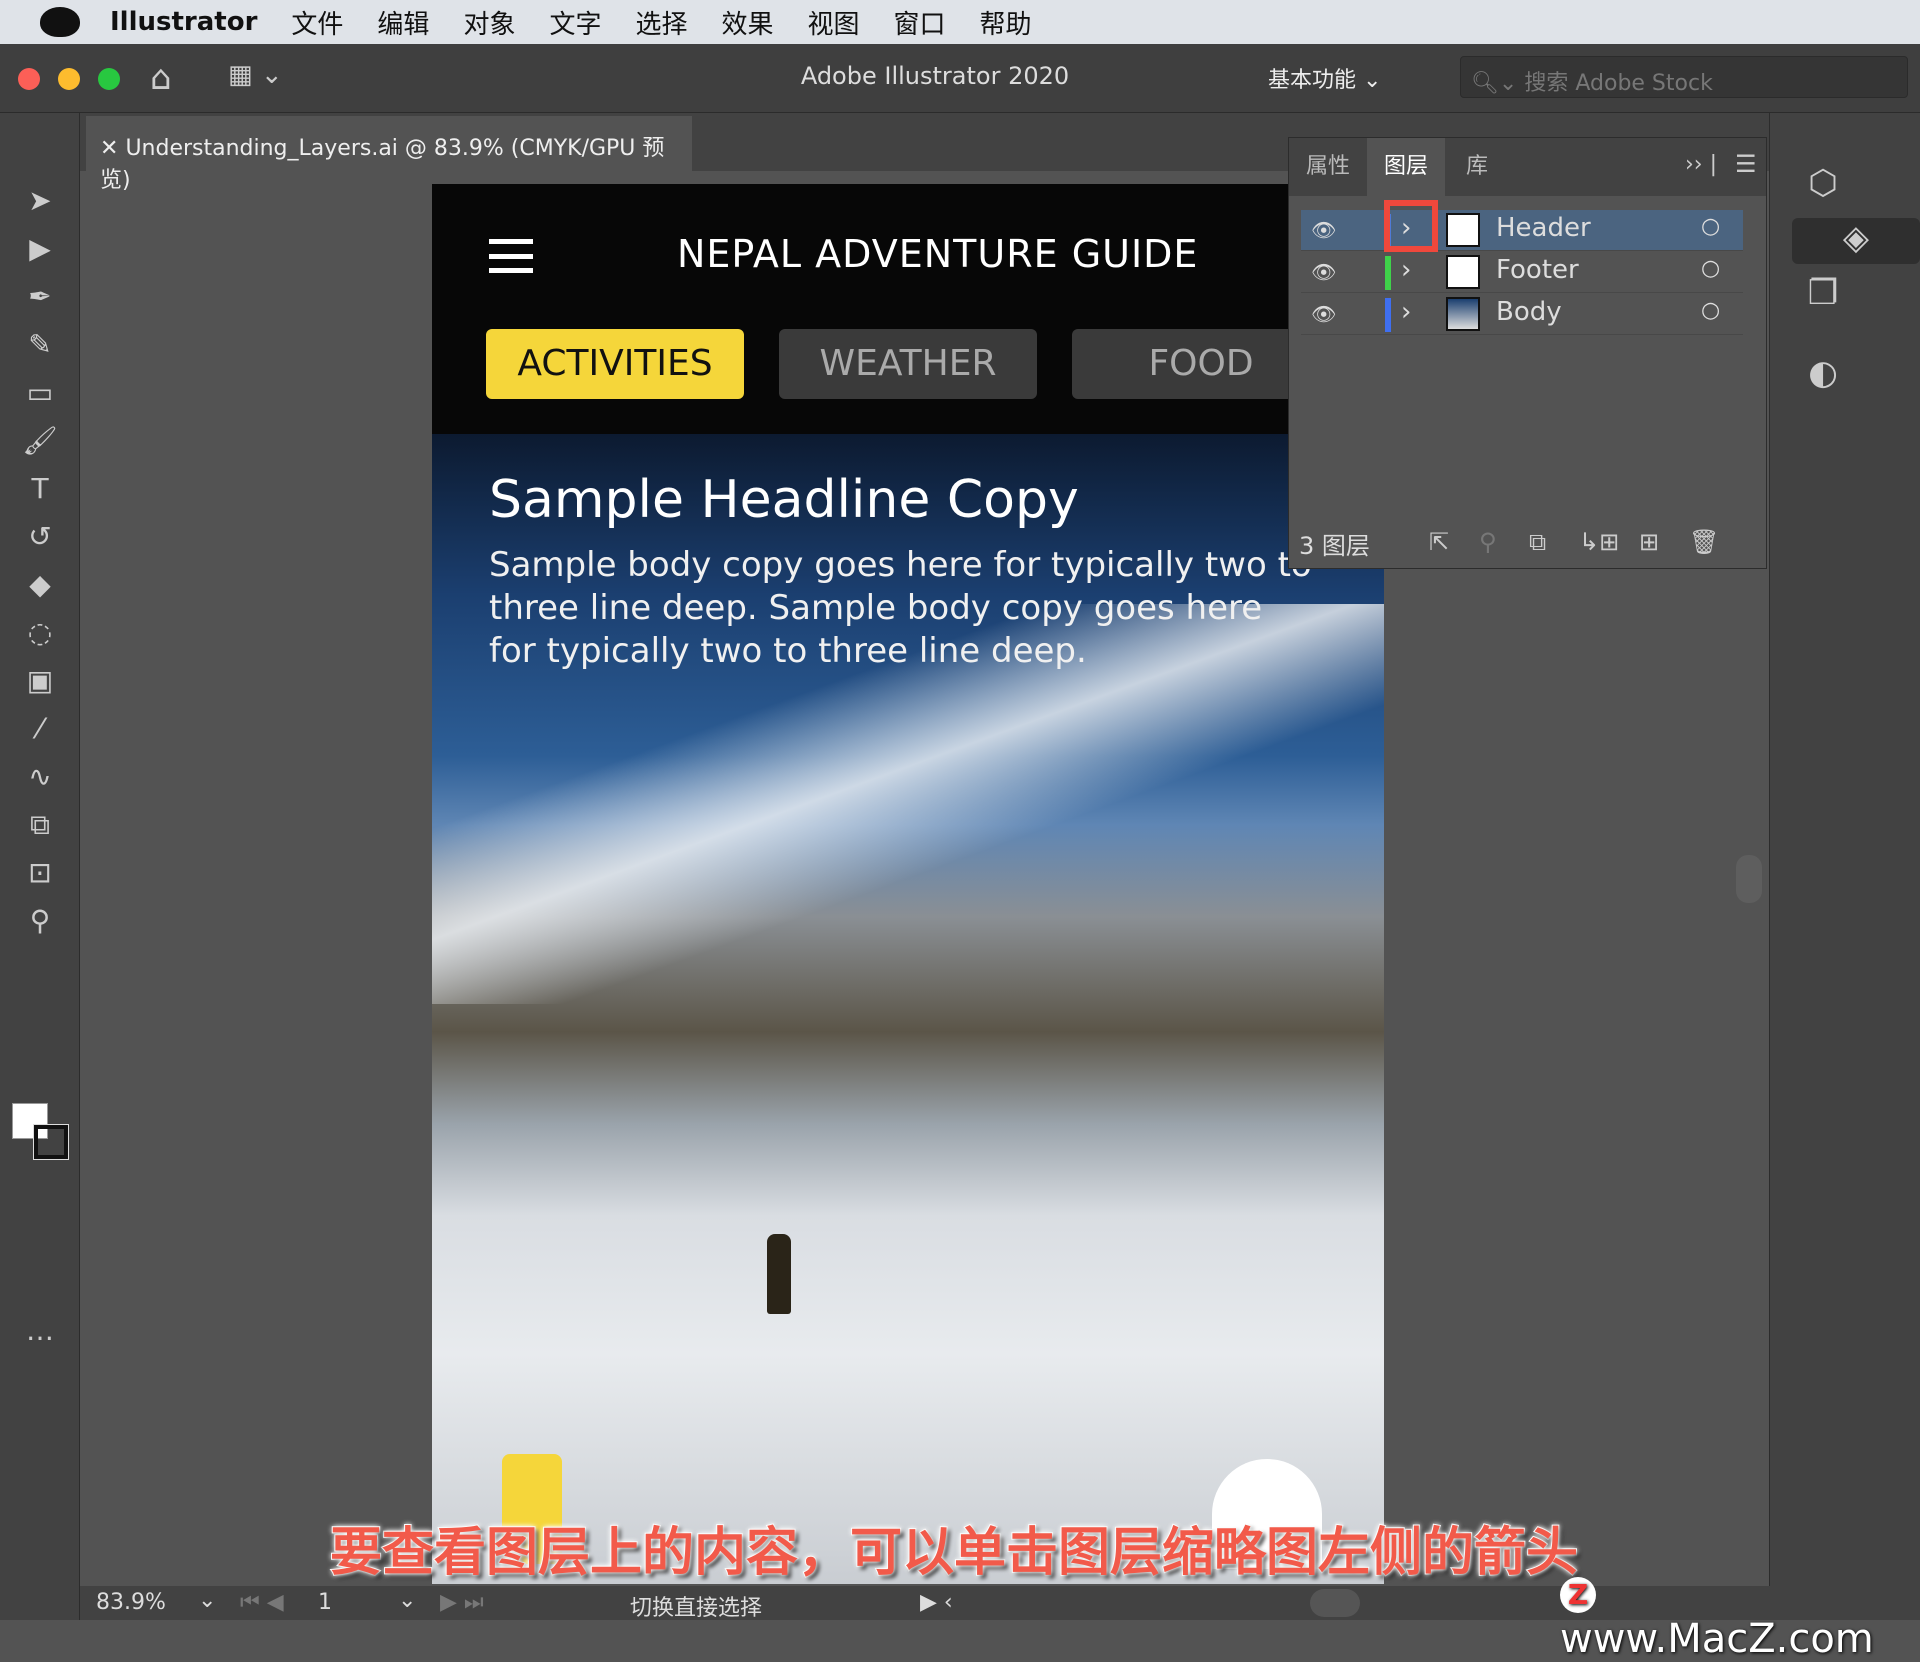 The width and height of the screenshot is (1920, 1662). Describe the element at coordinates (1543, 228) in the screenshot. I see `layer-name: Header` at that location.